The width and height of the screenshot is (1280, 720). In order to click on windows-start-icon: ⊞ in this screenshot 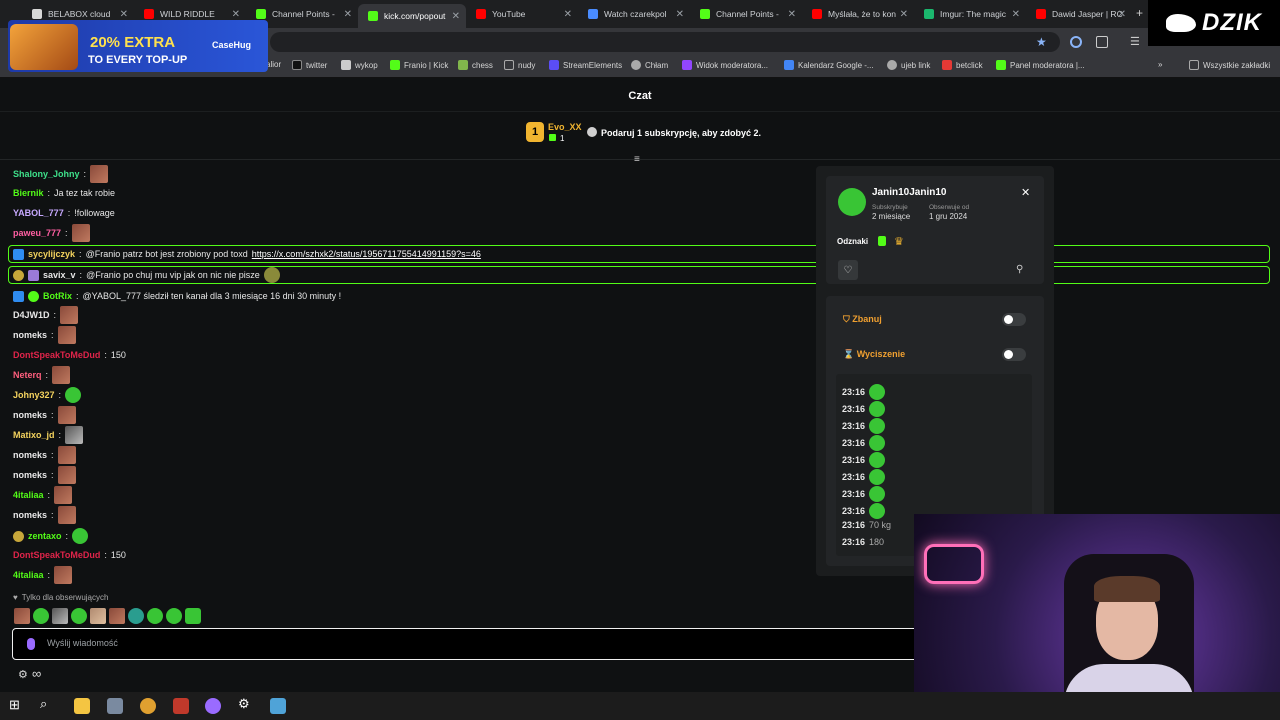, I will do `click(17, 705)`.